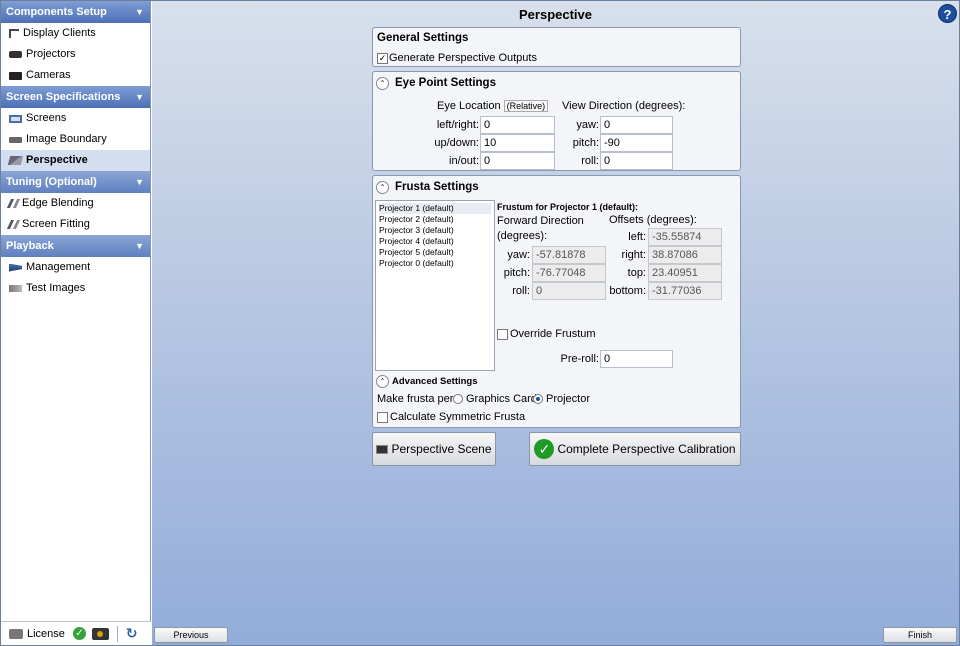 The width and height of the screenshot is (960, 646). I want to click on complete-calibration-button: ✓ Complete Perspective Calibration, so click(635, 449).